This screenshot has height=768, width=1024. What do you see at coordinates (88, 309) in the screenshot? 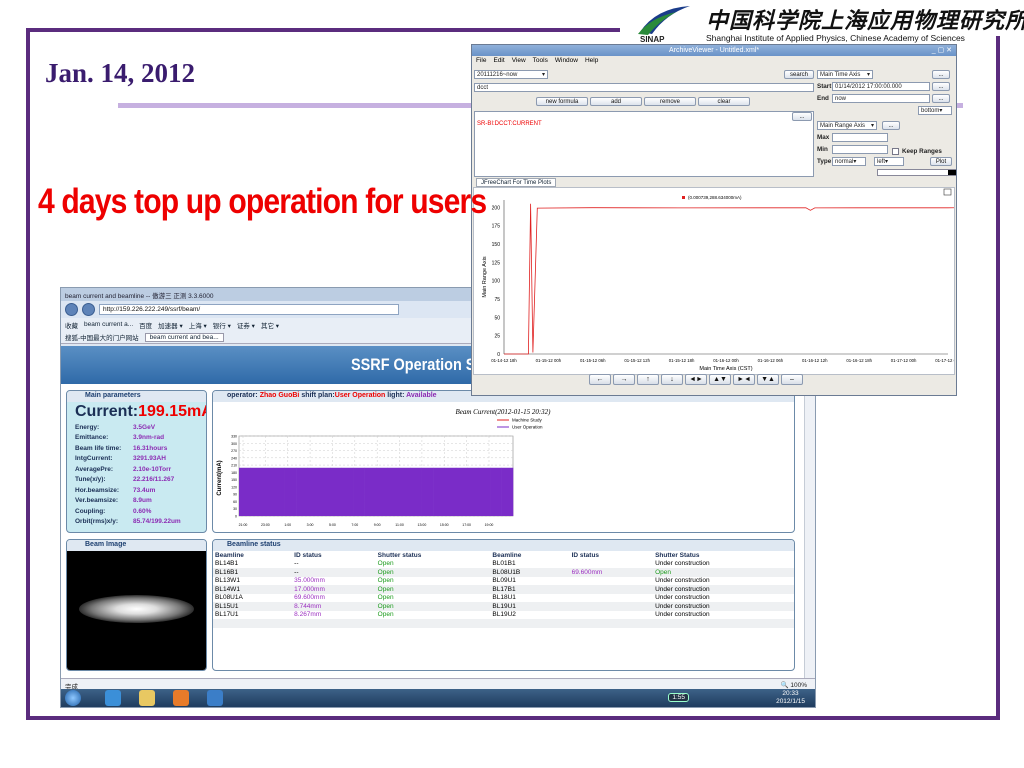
I see `forward-button-icon` at bounding box center [88, 309].